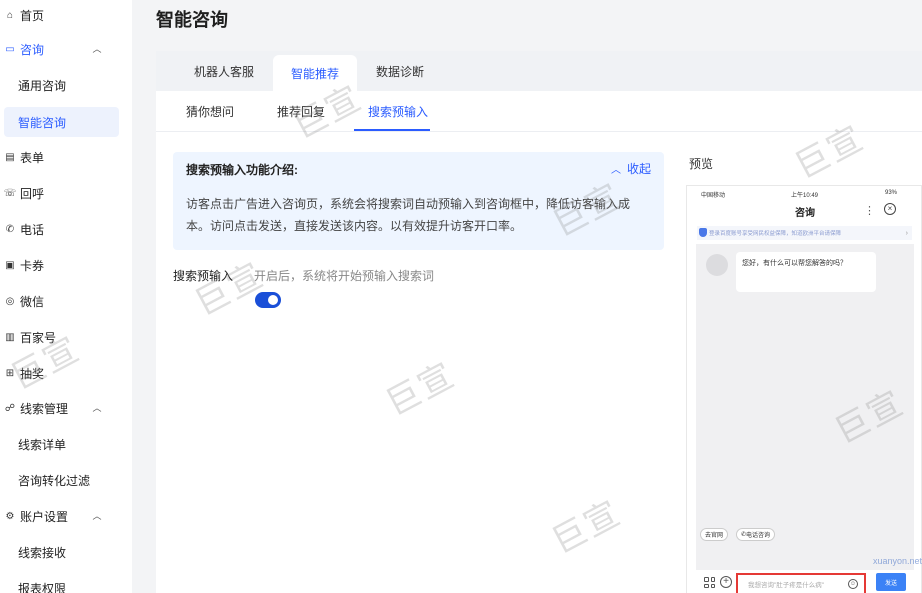 The height and width of the screenshot is (593, 922). What do you see at coordinates (32, 301) in the screenshot?
I see `sidebar-item-label: 微信` at bounding box center [32, 301].